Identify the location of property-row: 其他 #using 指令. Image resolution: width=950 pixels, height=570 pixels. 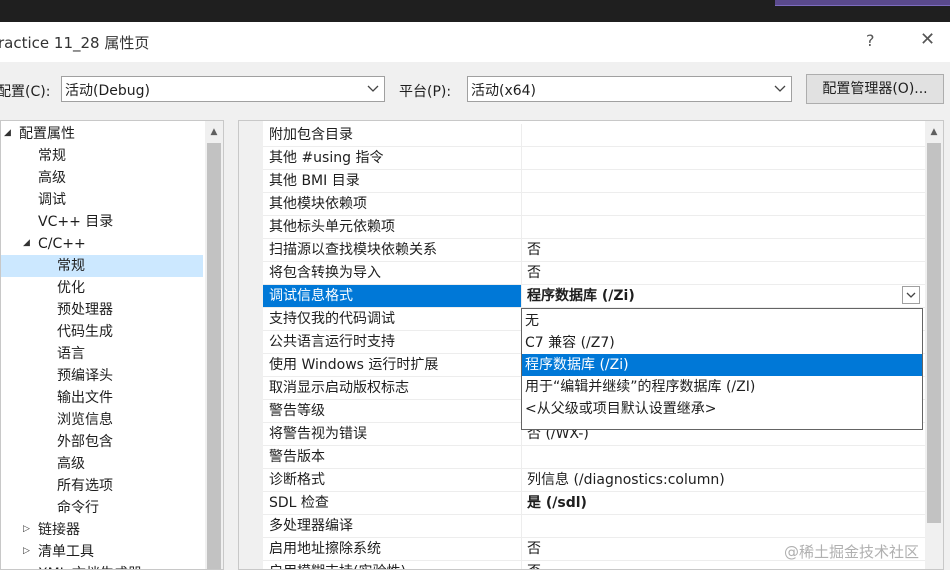
(594, 158).